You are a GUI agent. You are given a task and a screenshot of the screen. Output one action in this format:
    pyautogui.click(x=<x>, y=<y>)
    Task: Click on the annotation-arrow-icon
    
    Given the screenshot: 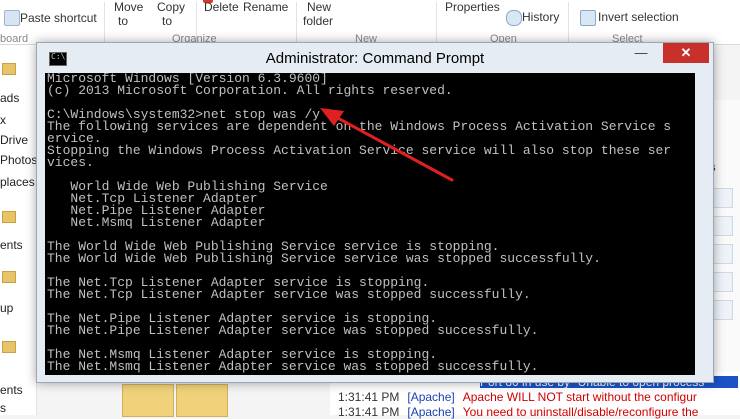 What is the action you would take?
    pyautogui.click(x=387, y=145)
    